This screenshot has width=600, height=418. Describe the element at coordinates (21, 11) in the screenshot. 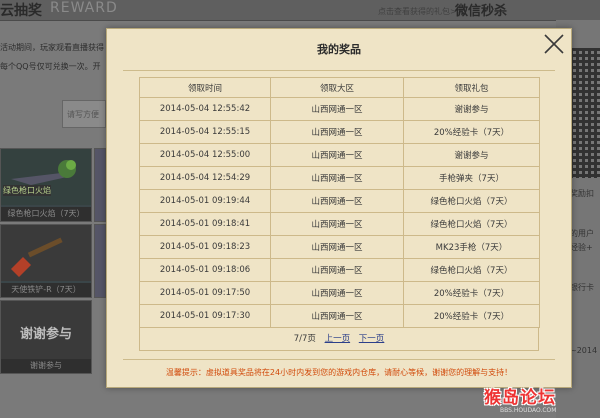

I see `lottery-title: 云抽奖` at that location.